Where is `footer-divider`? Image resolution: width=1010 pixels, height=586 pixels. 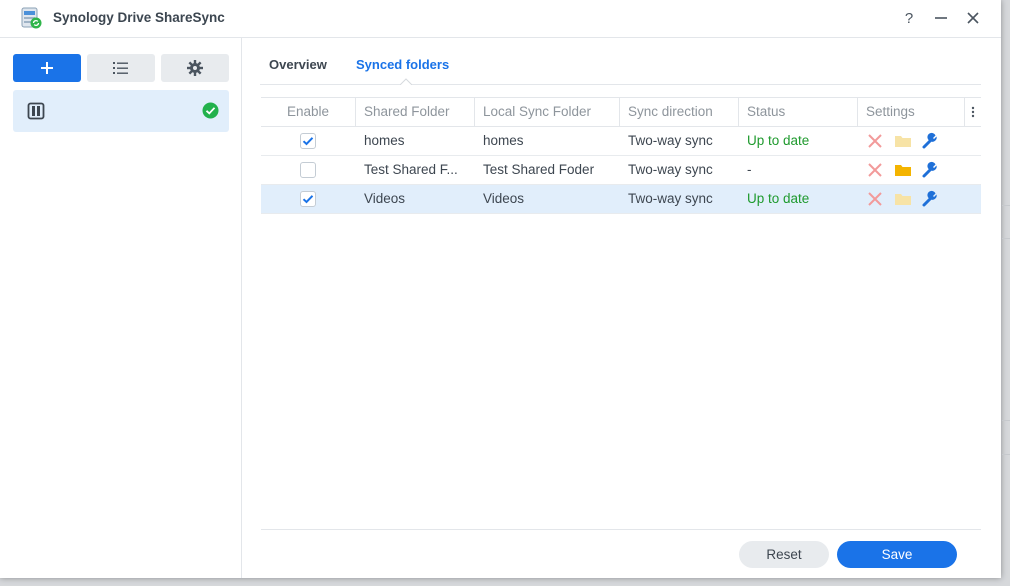
footer-divider is located at coordinates (621, 529).